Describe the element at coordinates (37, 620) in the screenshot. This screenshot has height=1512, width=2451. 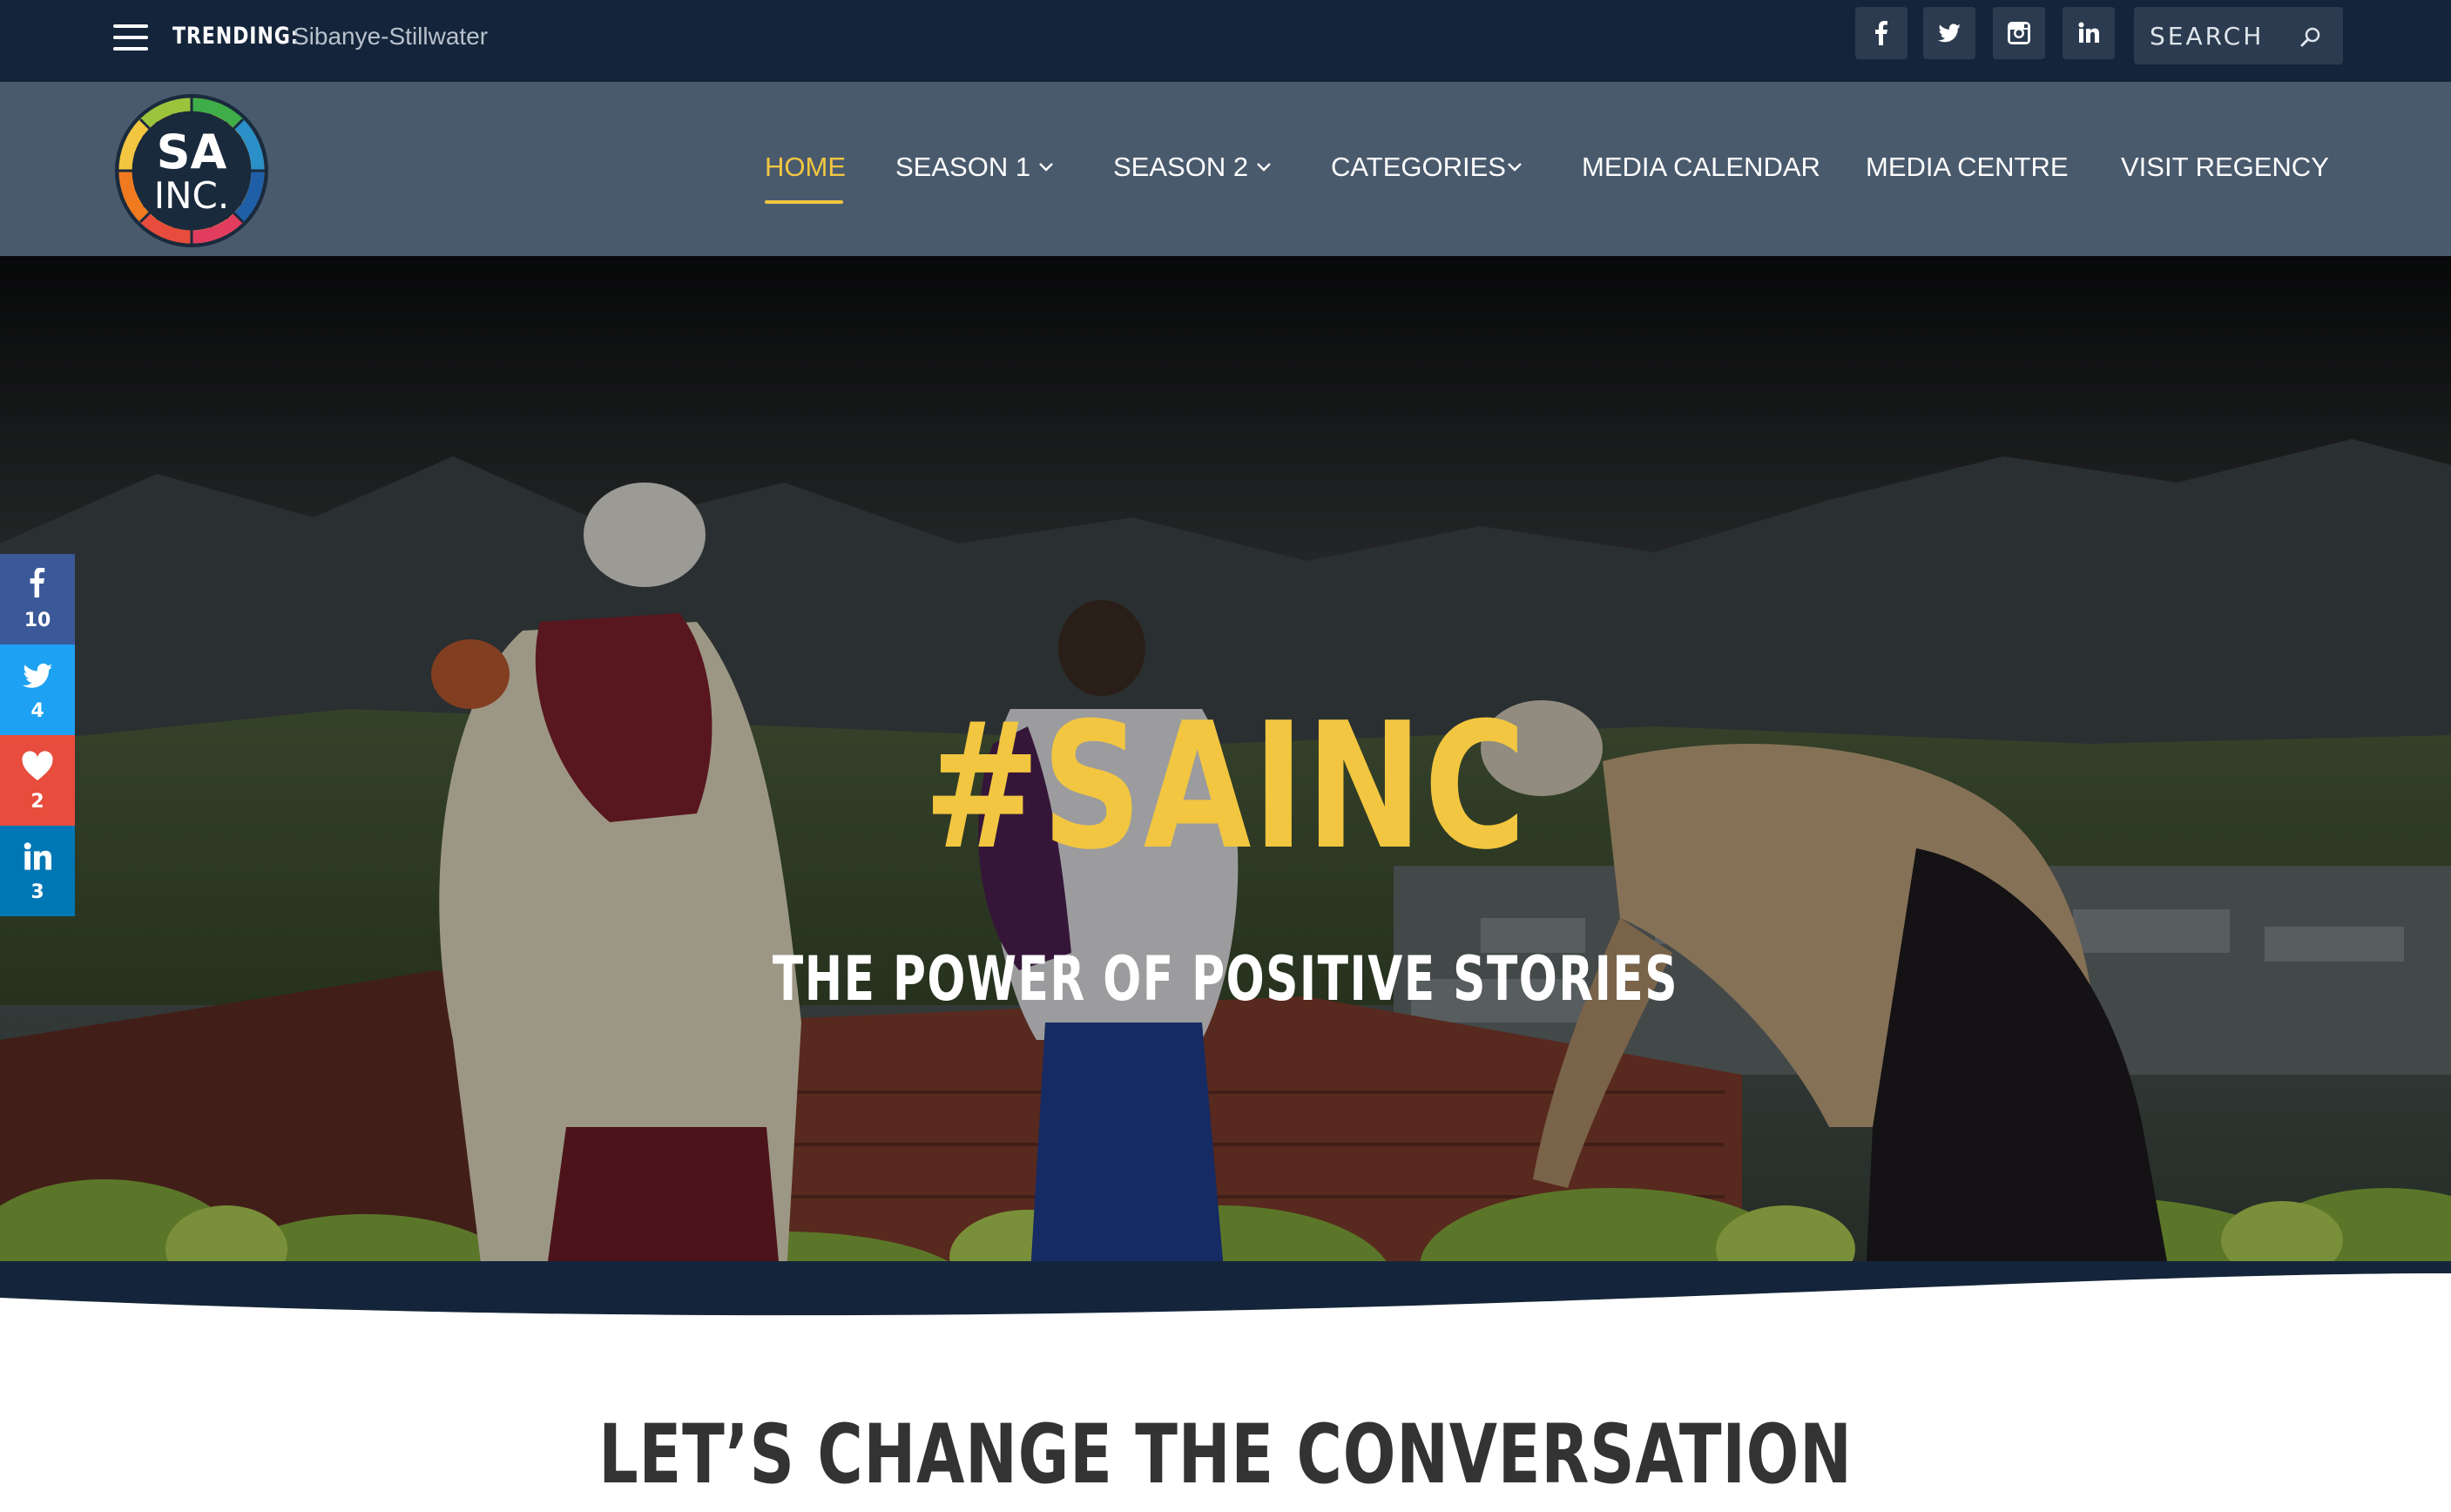
I see `share-facebook-count: 10` at that location.